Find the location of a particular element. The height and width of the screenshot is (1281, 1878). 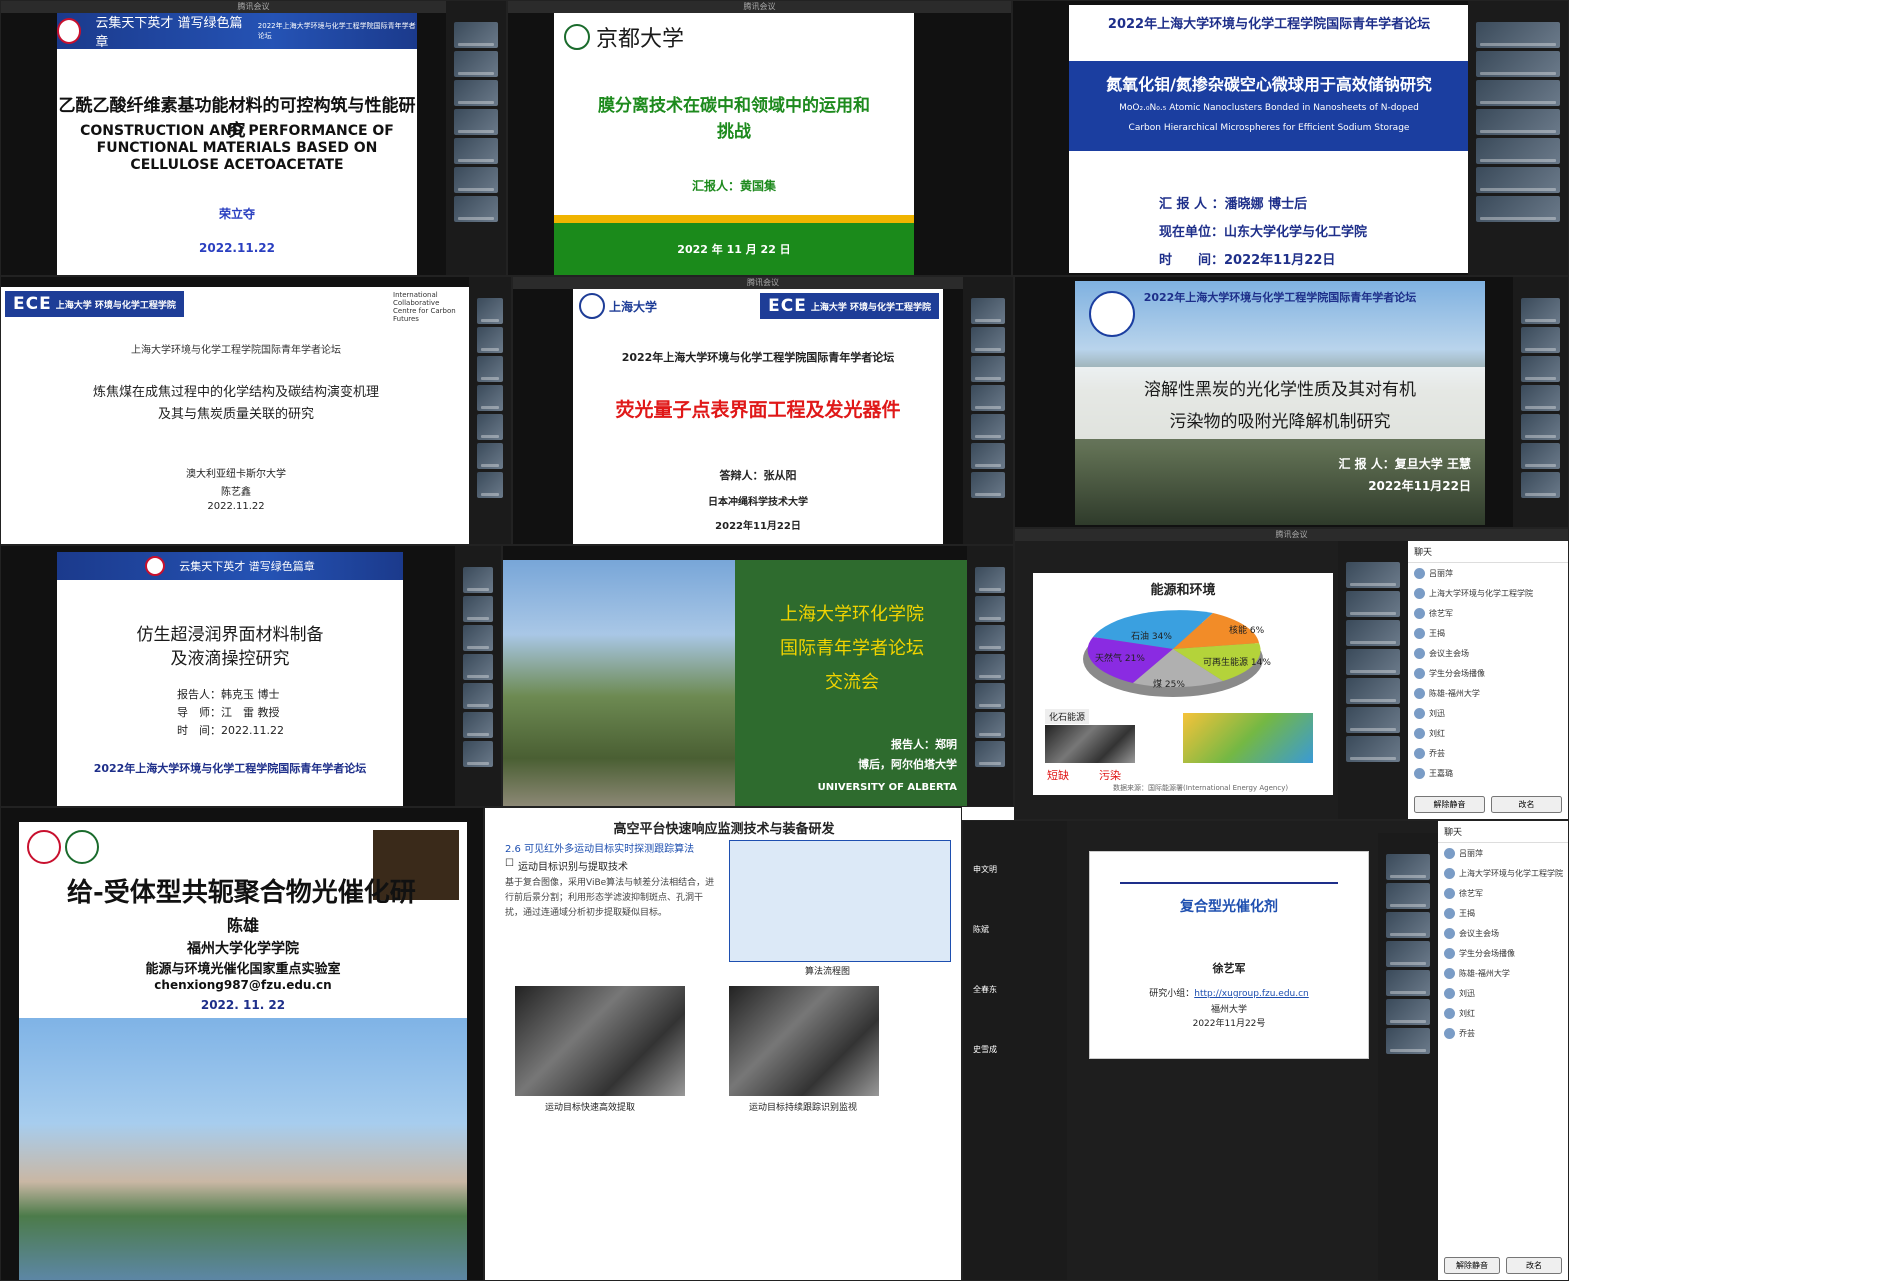

participant-tile: 史雪成 is located at coordinates (1015, 1049).